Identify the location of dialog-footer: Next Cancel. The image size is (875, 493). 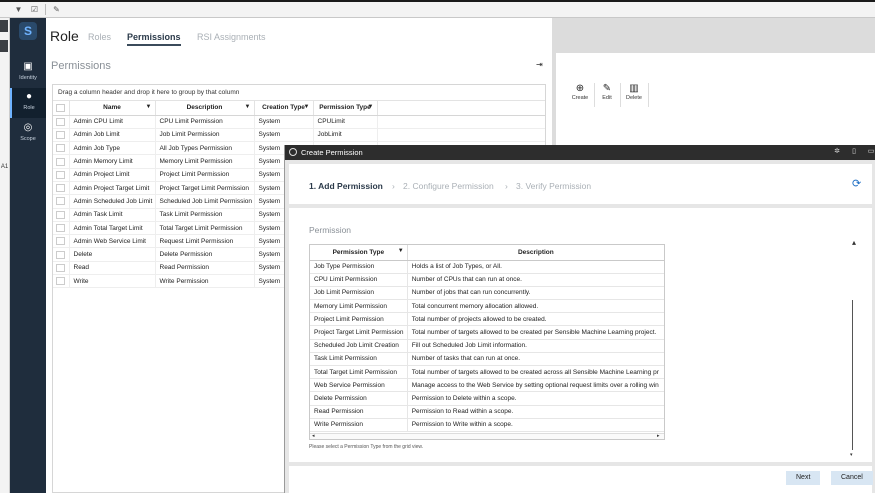
(581, 479).